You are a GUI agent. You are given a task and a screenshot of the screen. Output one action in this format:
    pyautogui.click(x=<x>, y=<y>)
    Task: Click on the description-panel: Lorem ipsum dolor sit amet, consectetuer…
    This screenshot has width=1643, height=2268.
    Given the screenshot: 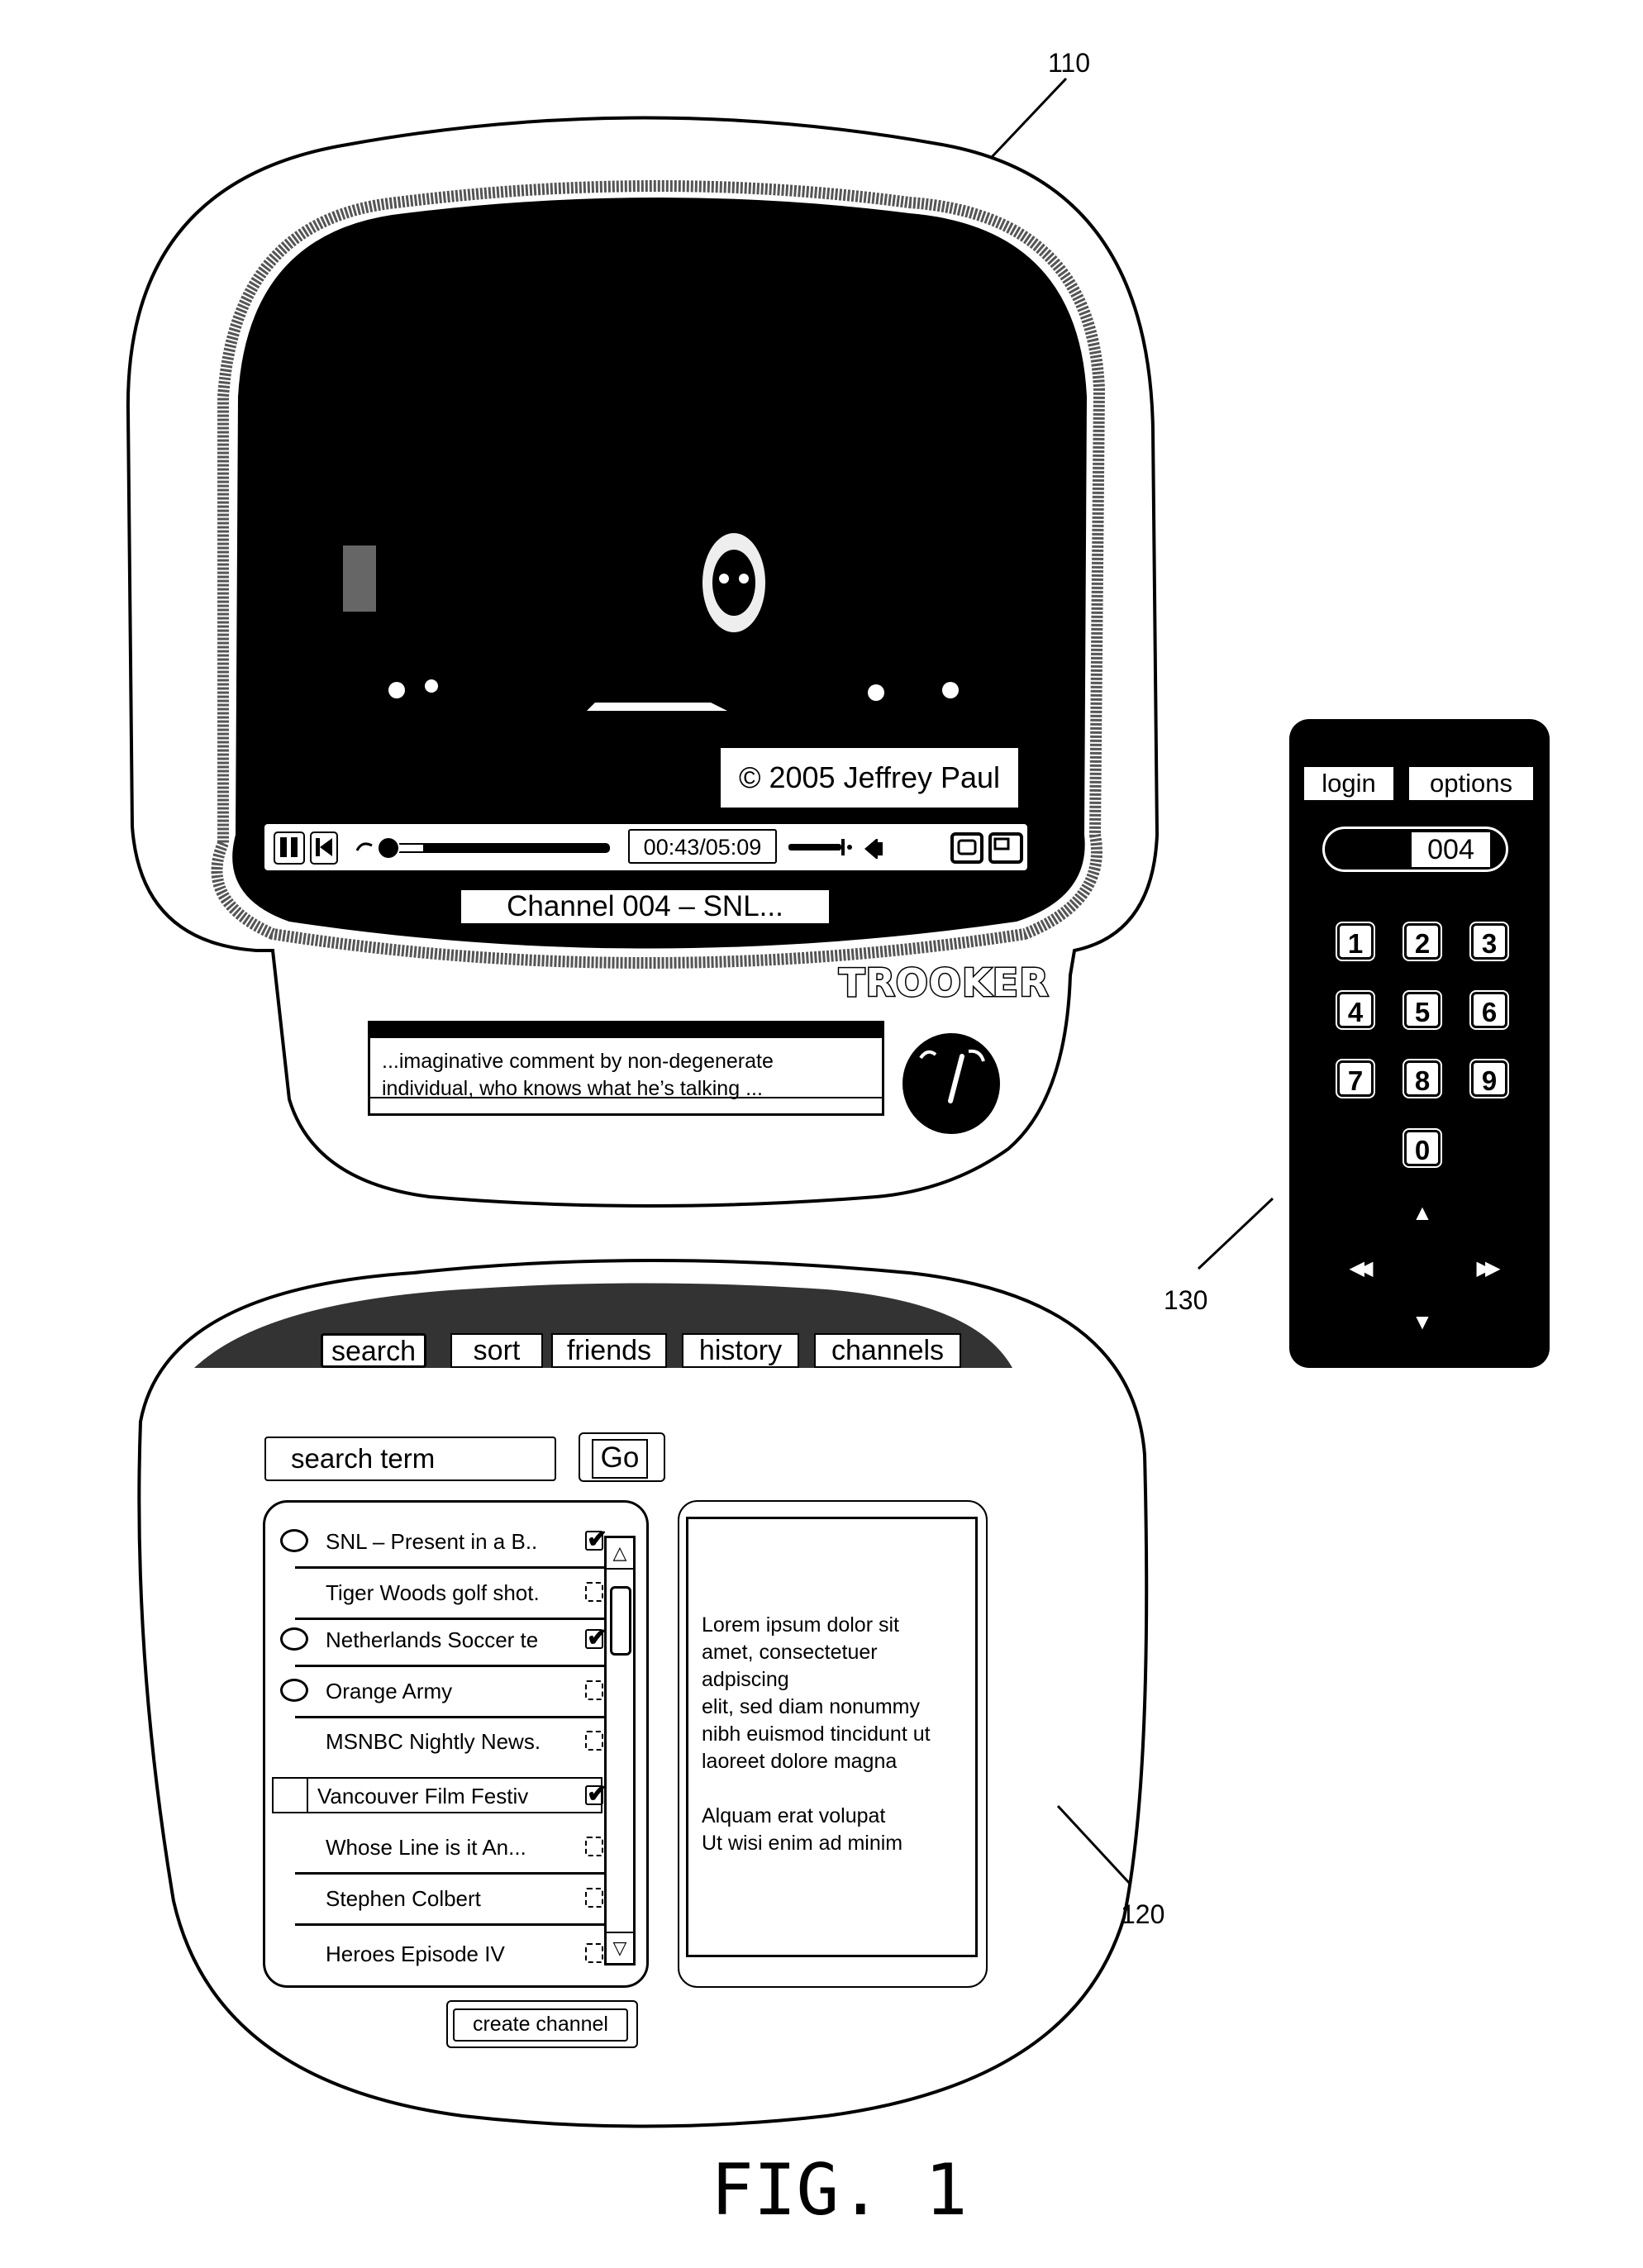 What is the action you would take?
    pyautogui.click(x=833, y=1744)
    